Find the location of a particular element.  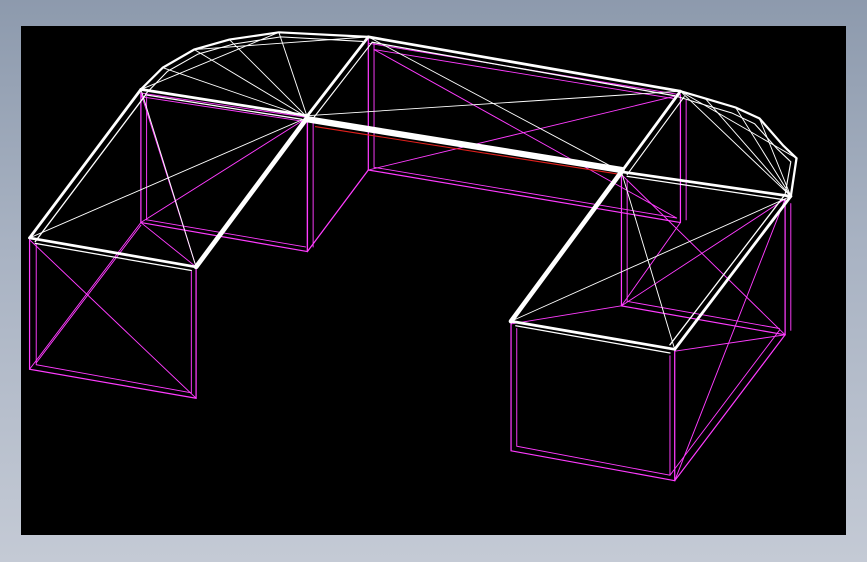

roof-center-beam is located at coordinates (464, 145).